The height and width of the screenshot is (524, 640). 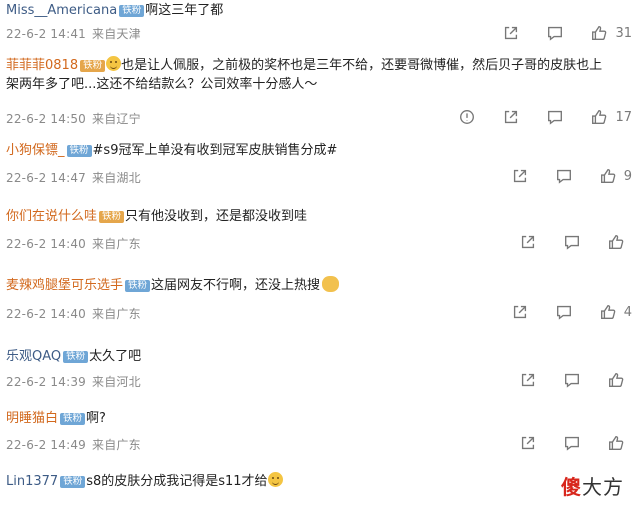 I want to click on username: 乐观QAQ, so click(x=33, y=356).